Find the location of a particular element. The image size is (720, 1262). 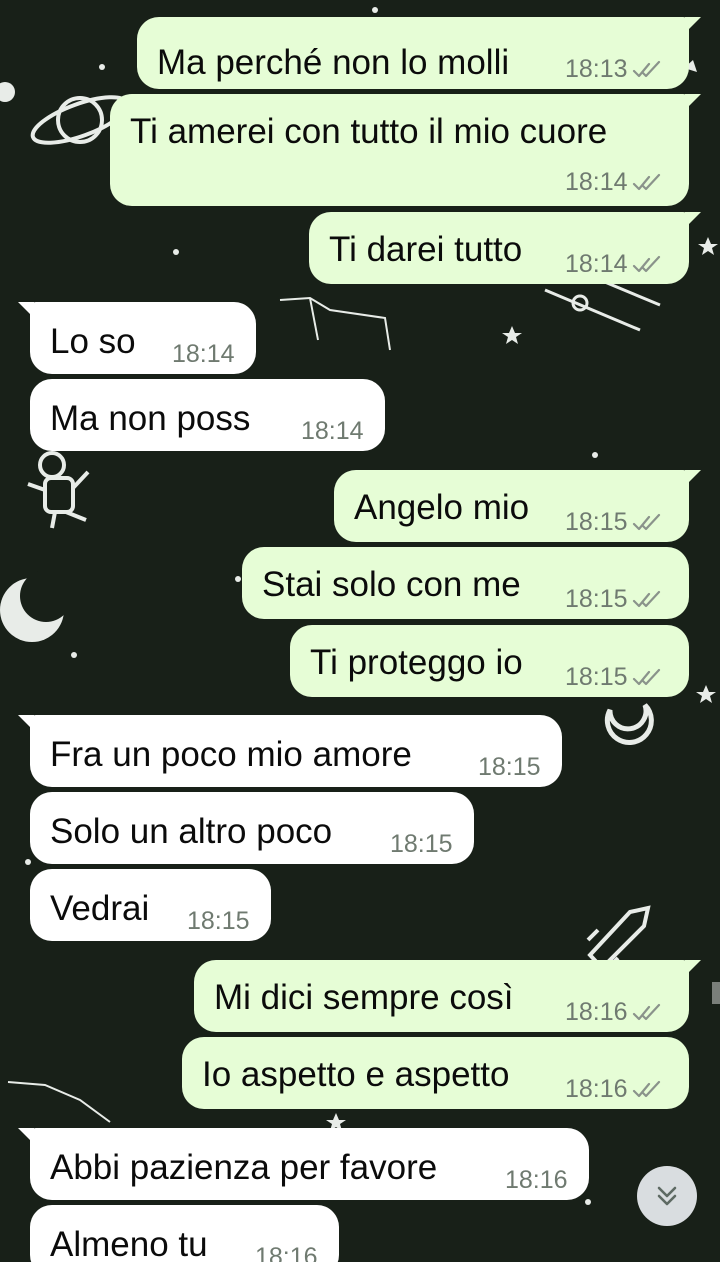

message-timestamp: 18:13 is located at coordinates (596, 69).